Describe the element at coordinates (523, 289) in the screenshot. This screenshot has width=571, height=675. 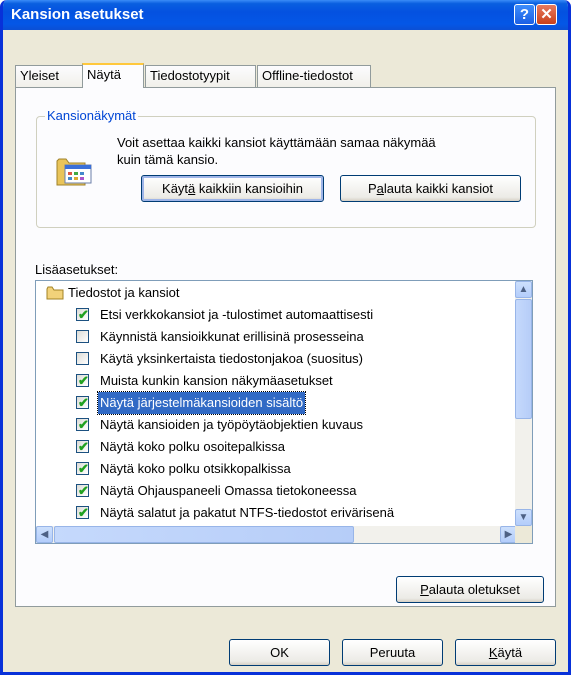
I see `scroll-up-arrow-icon: ▲` at that location.